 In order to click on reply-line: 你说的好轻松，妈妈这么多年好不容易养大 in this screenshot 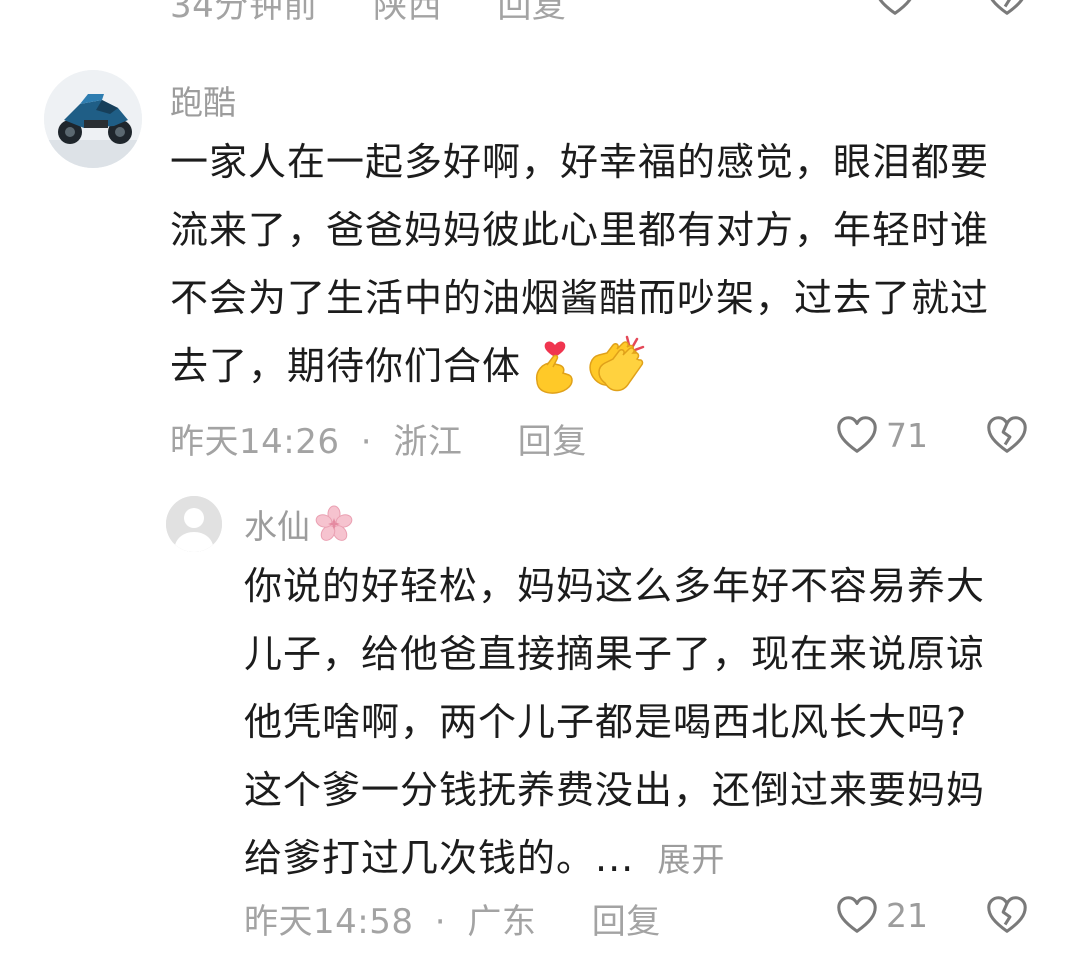, I will do `click(615, 586)`.